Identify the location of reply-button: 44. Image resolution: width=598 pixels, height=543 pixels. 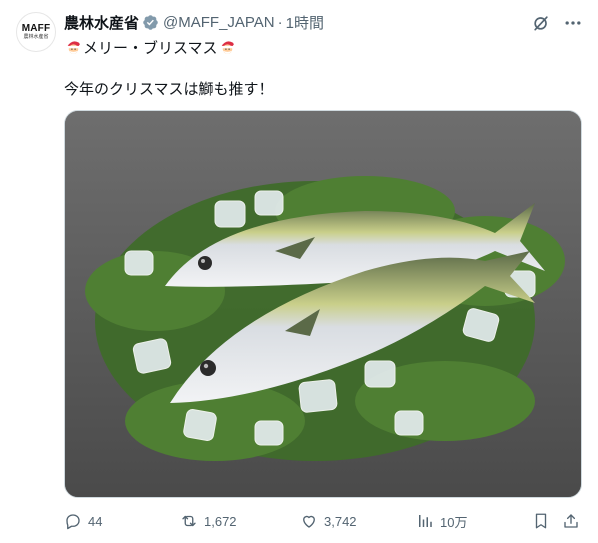
(83, 521).